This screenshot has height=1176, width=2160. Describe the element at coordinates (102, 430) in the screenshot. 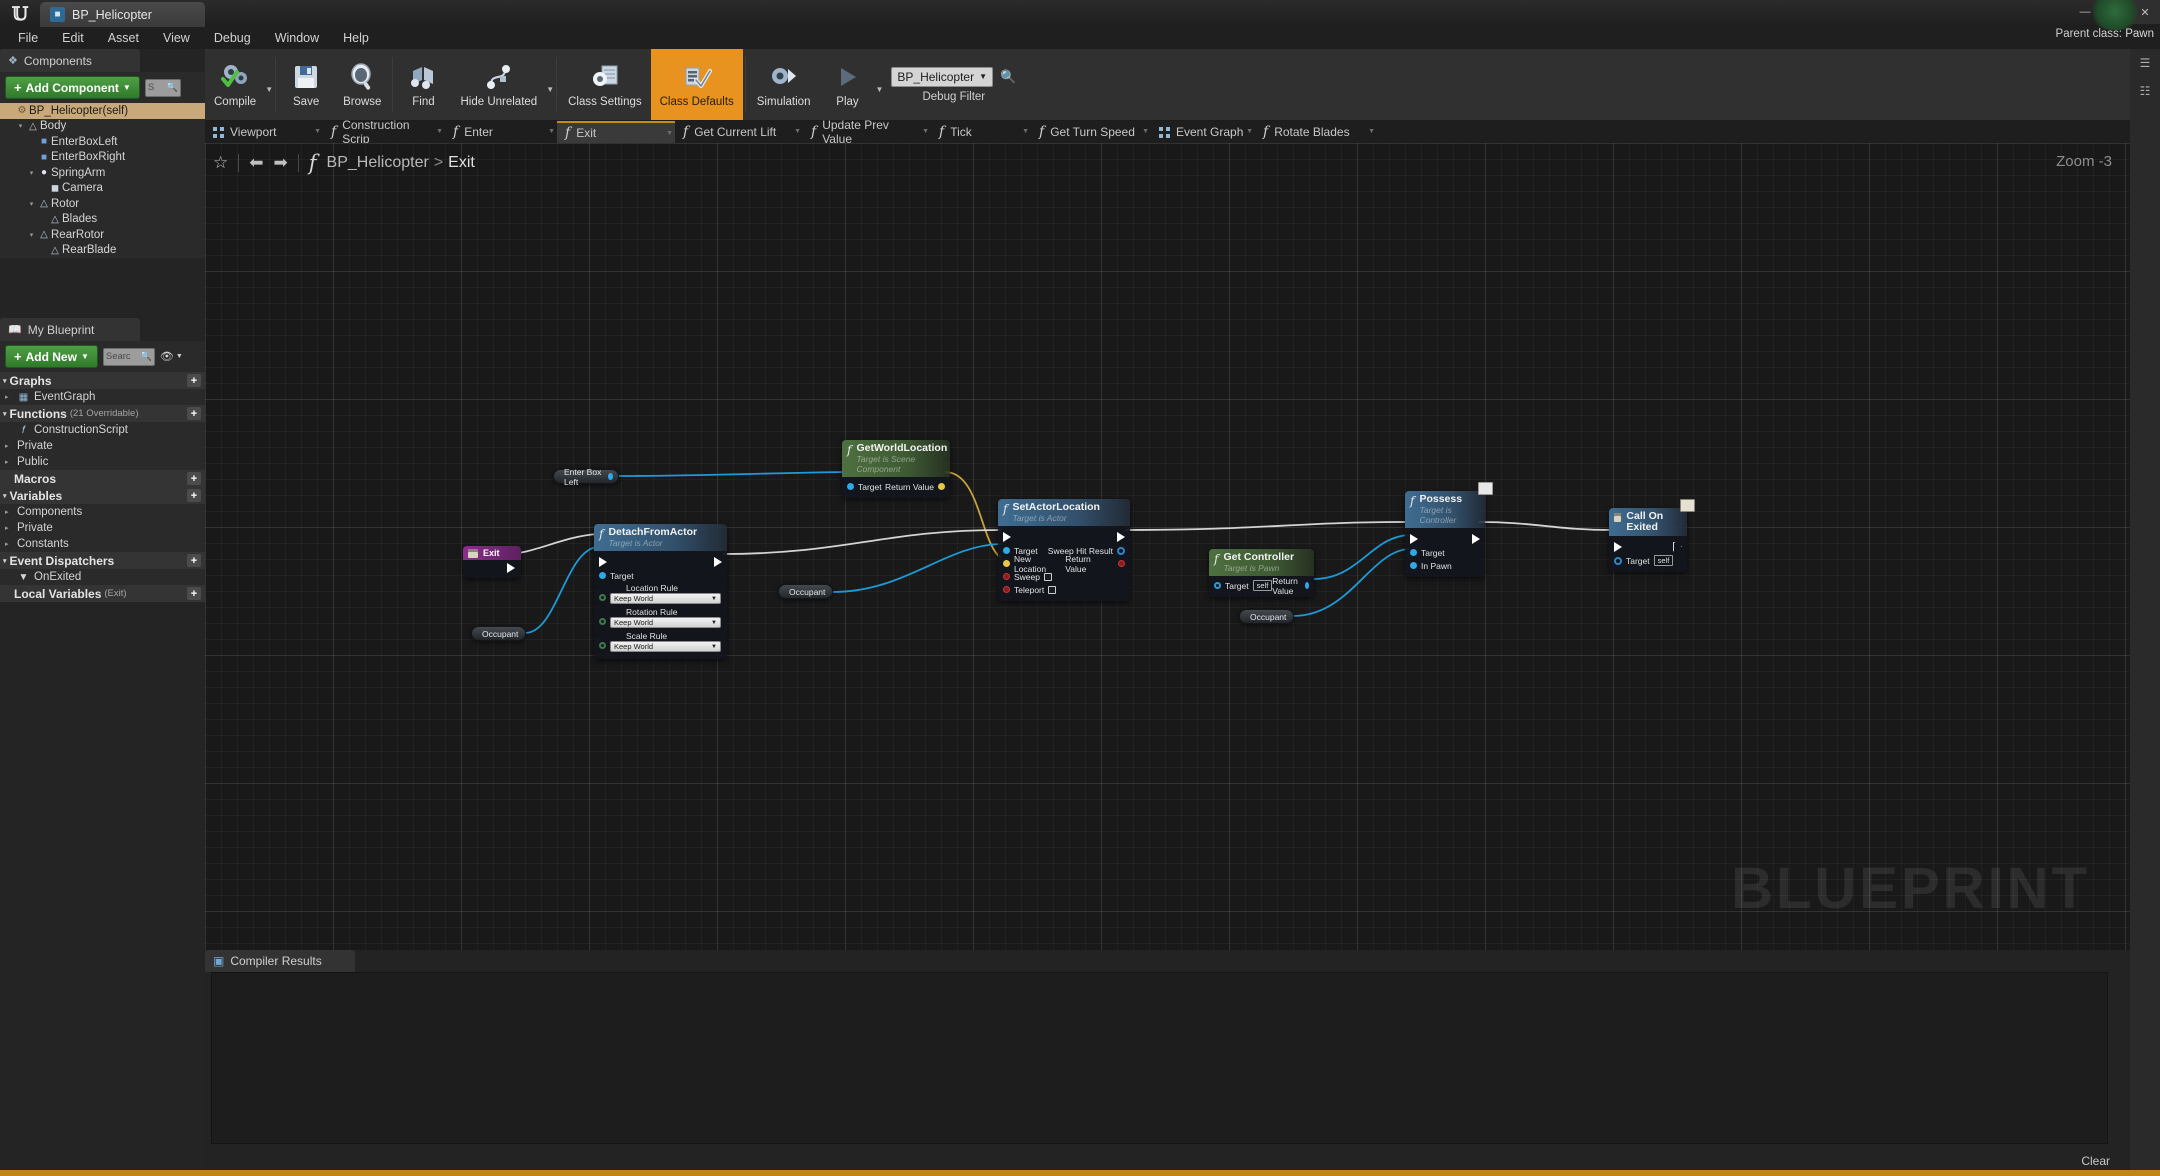

I see `my-blueprint-item: 𝑓 ConstructionScript` at that location.